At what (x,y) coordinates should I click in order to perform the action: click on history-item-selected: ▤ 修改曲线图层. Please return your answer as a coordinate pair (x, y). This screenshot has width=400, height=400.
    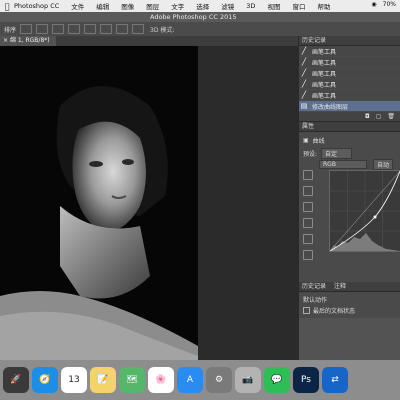
    Looking at the image, I should click on (349, 106).